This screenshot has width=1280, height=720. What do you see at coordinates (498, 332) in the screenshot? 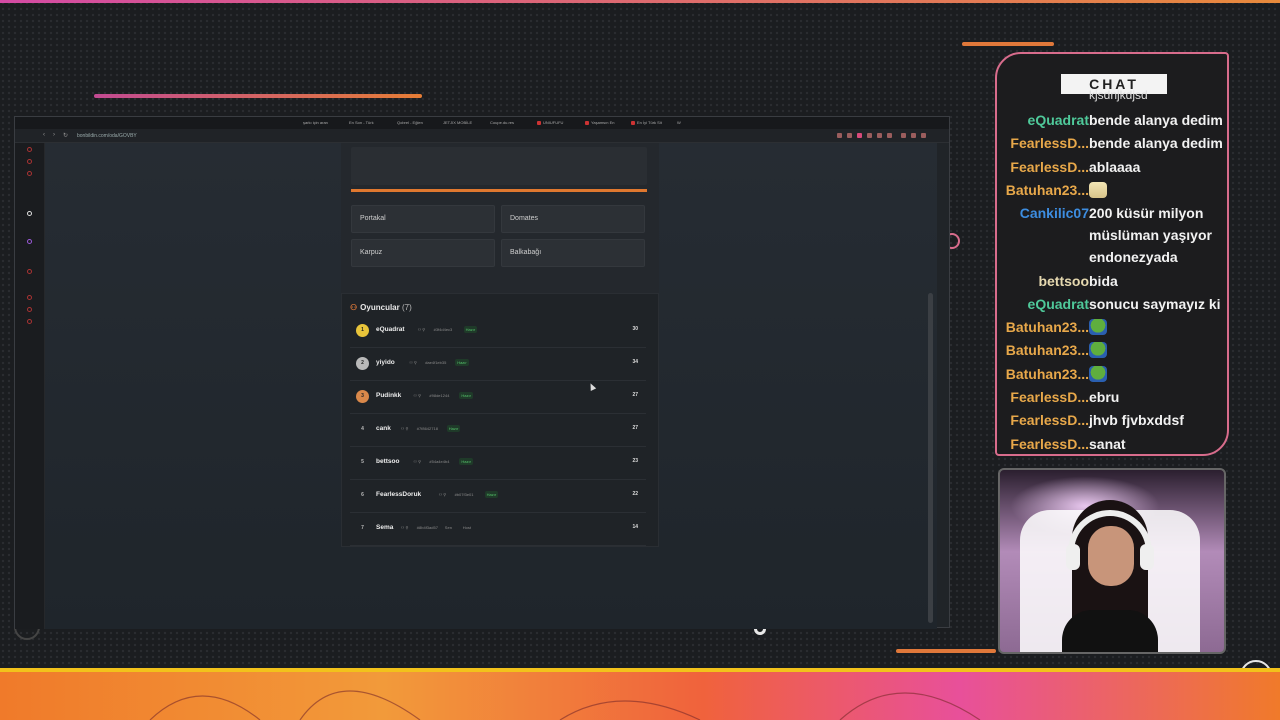
I see `player-row: 1 eQuadrat ⚇ ⚲ #3f4d4ec3 Hazır 30` at bounding box center [498, 332].